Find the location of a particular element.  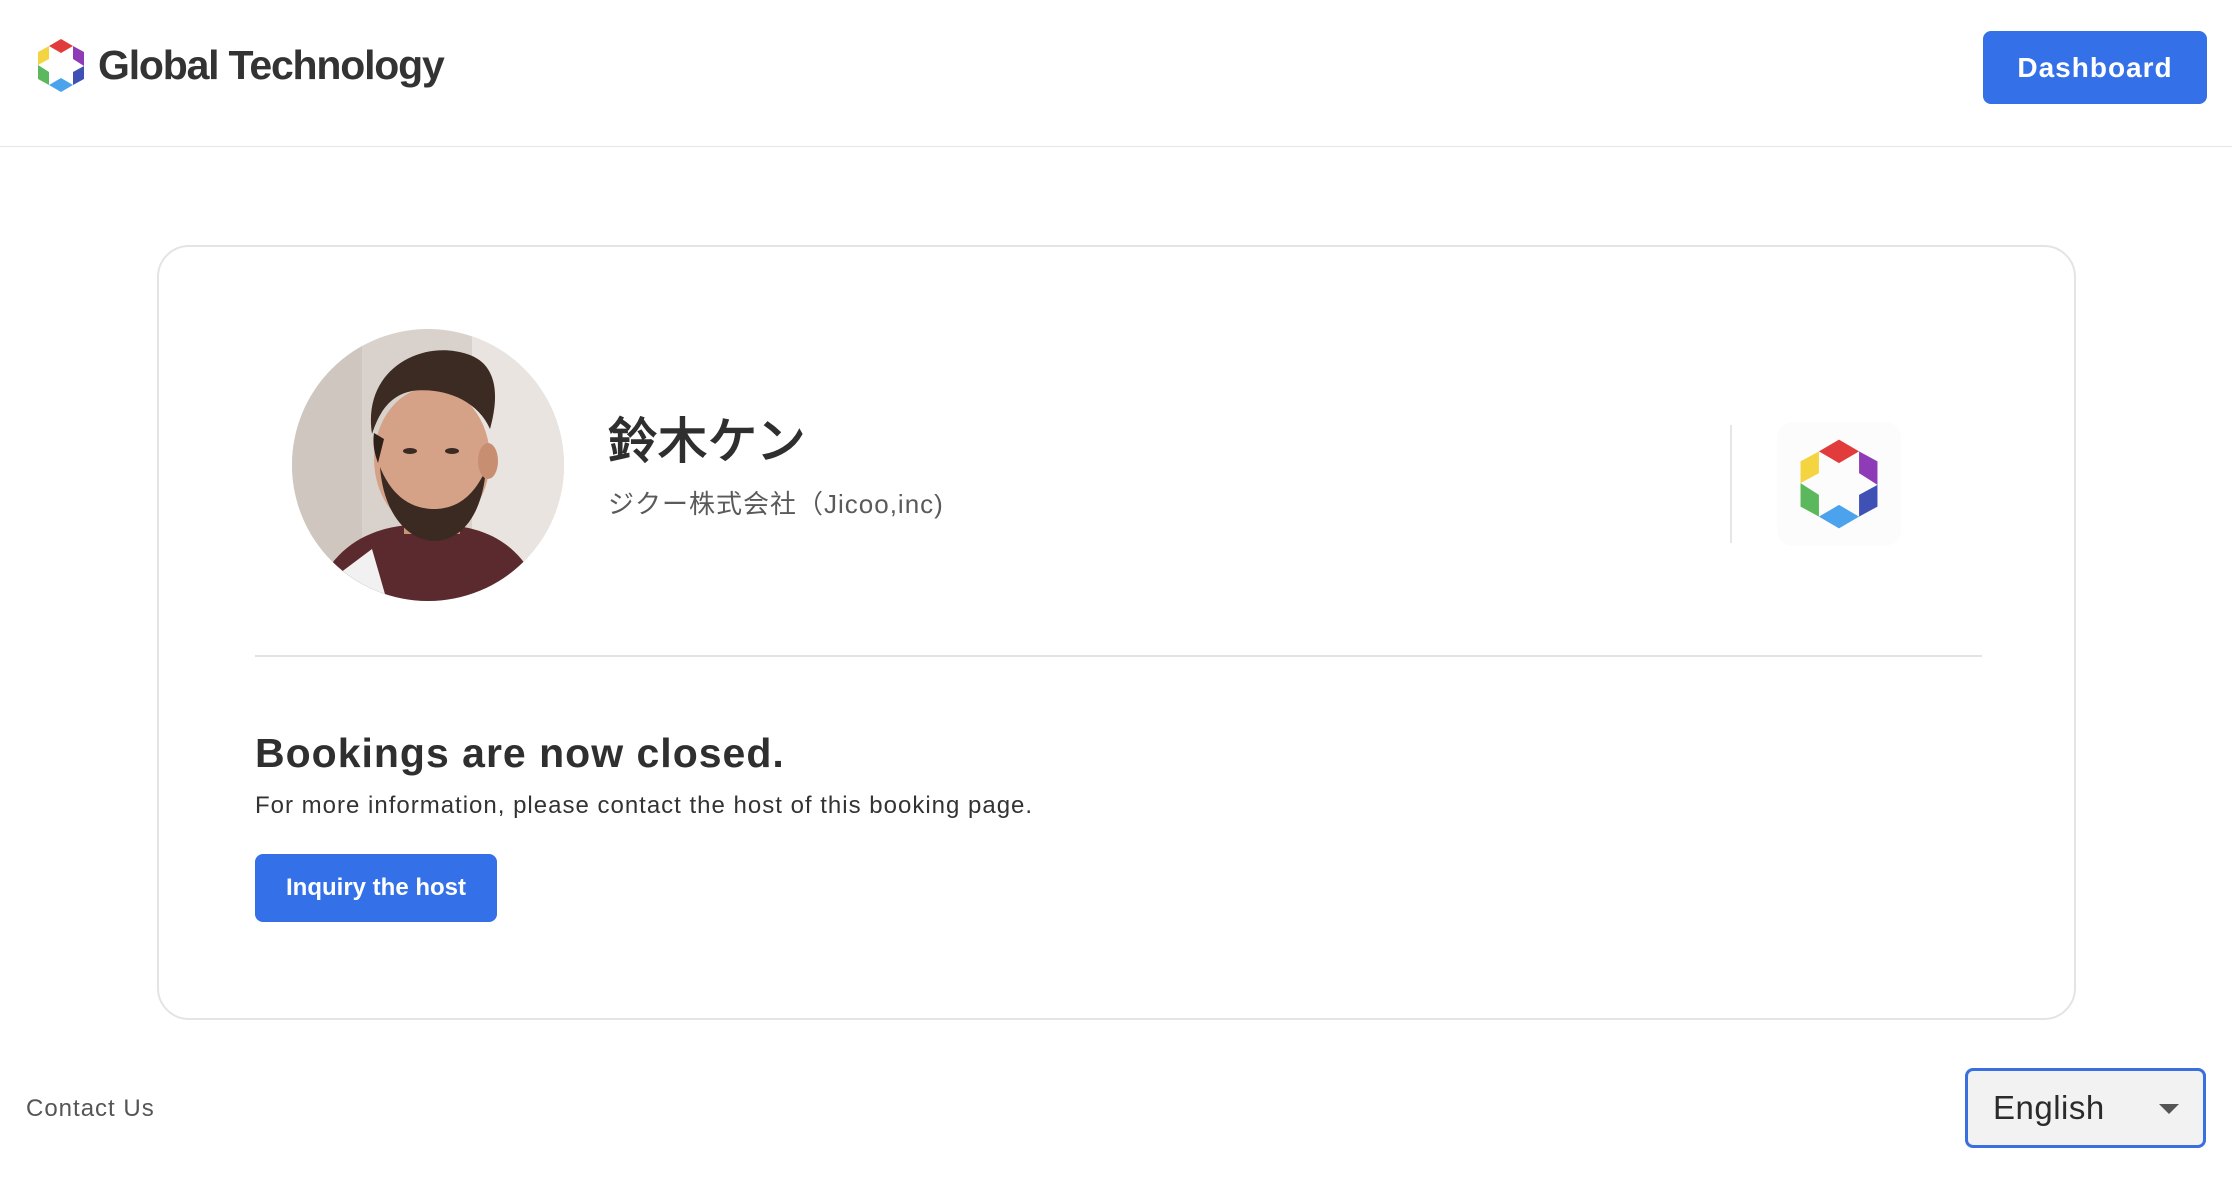

inquiry-host-button: Inquiry the host is located at coordinates (376, 888).